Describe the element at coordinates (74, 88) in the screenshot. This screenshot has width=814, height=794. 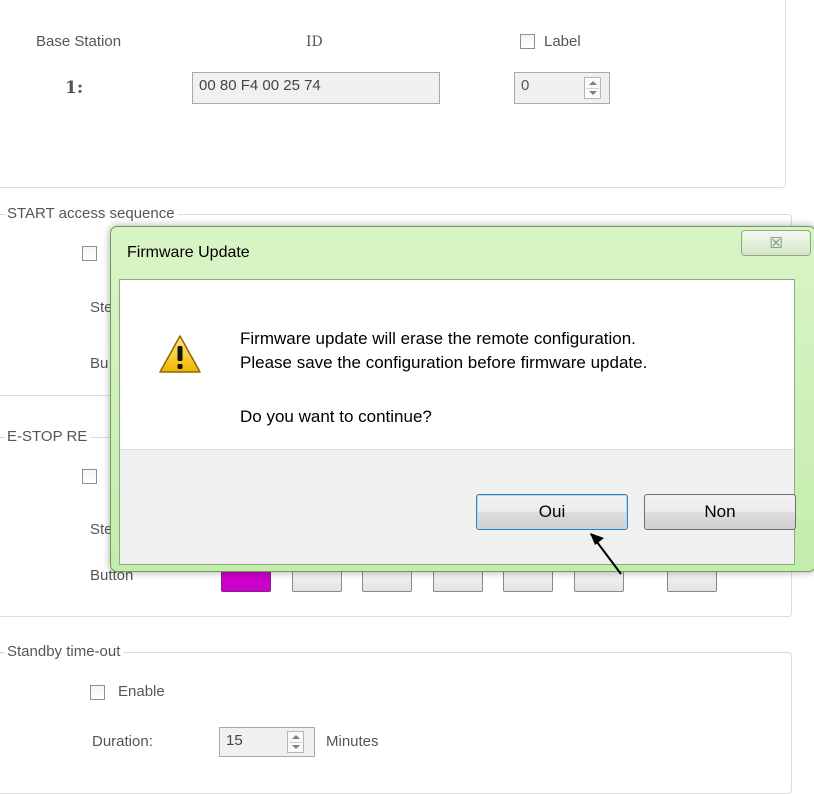
I see `row-index: 1:` at that location.